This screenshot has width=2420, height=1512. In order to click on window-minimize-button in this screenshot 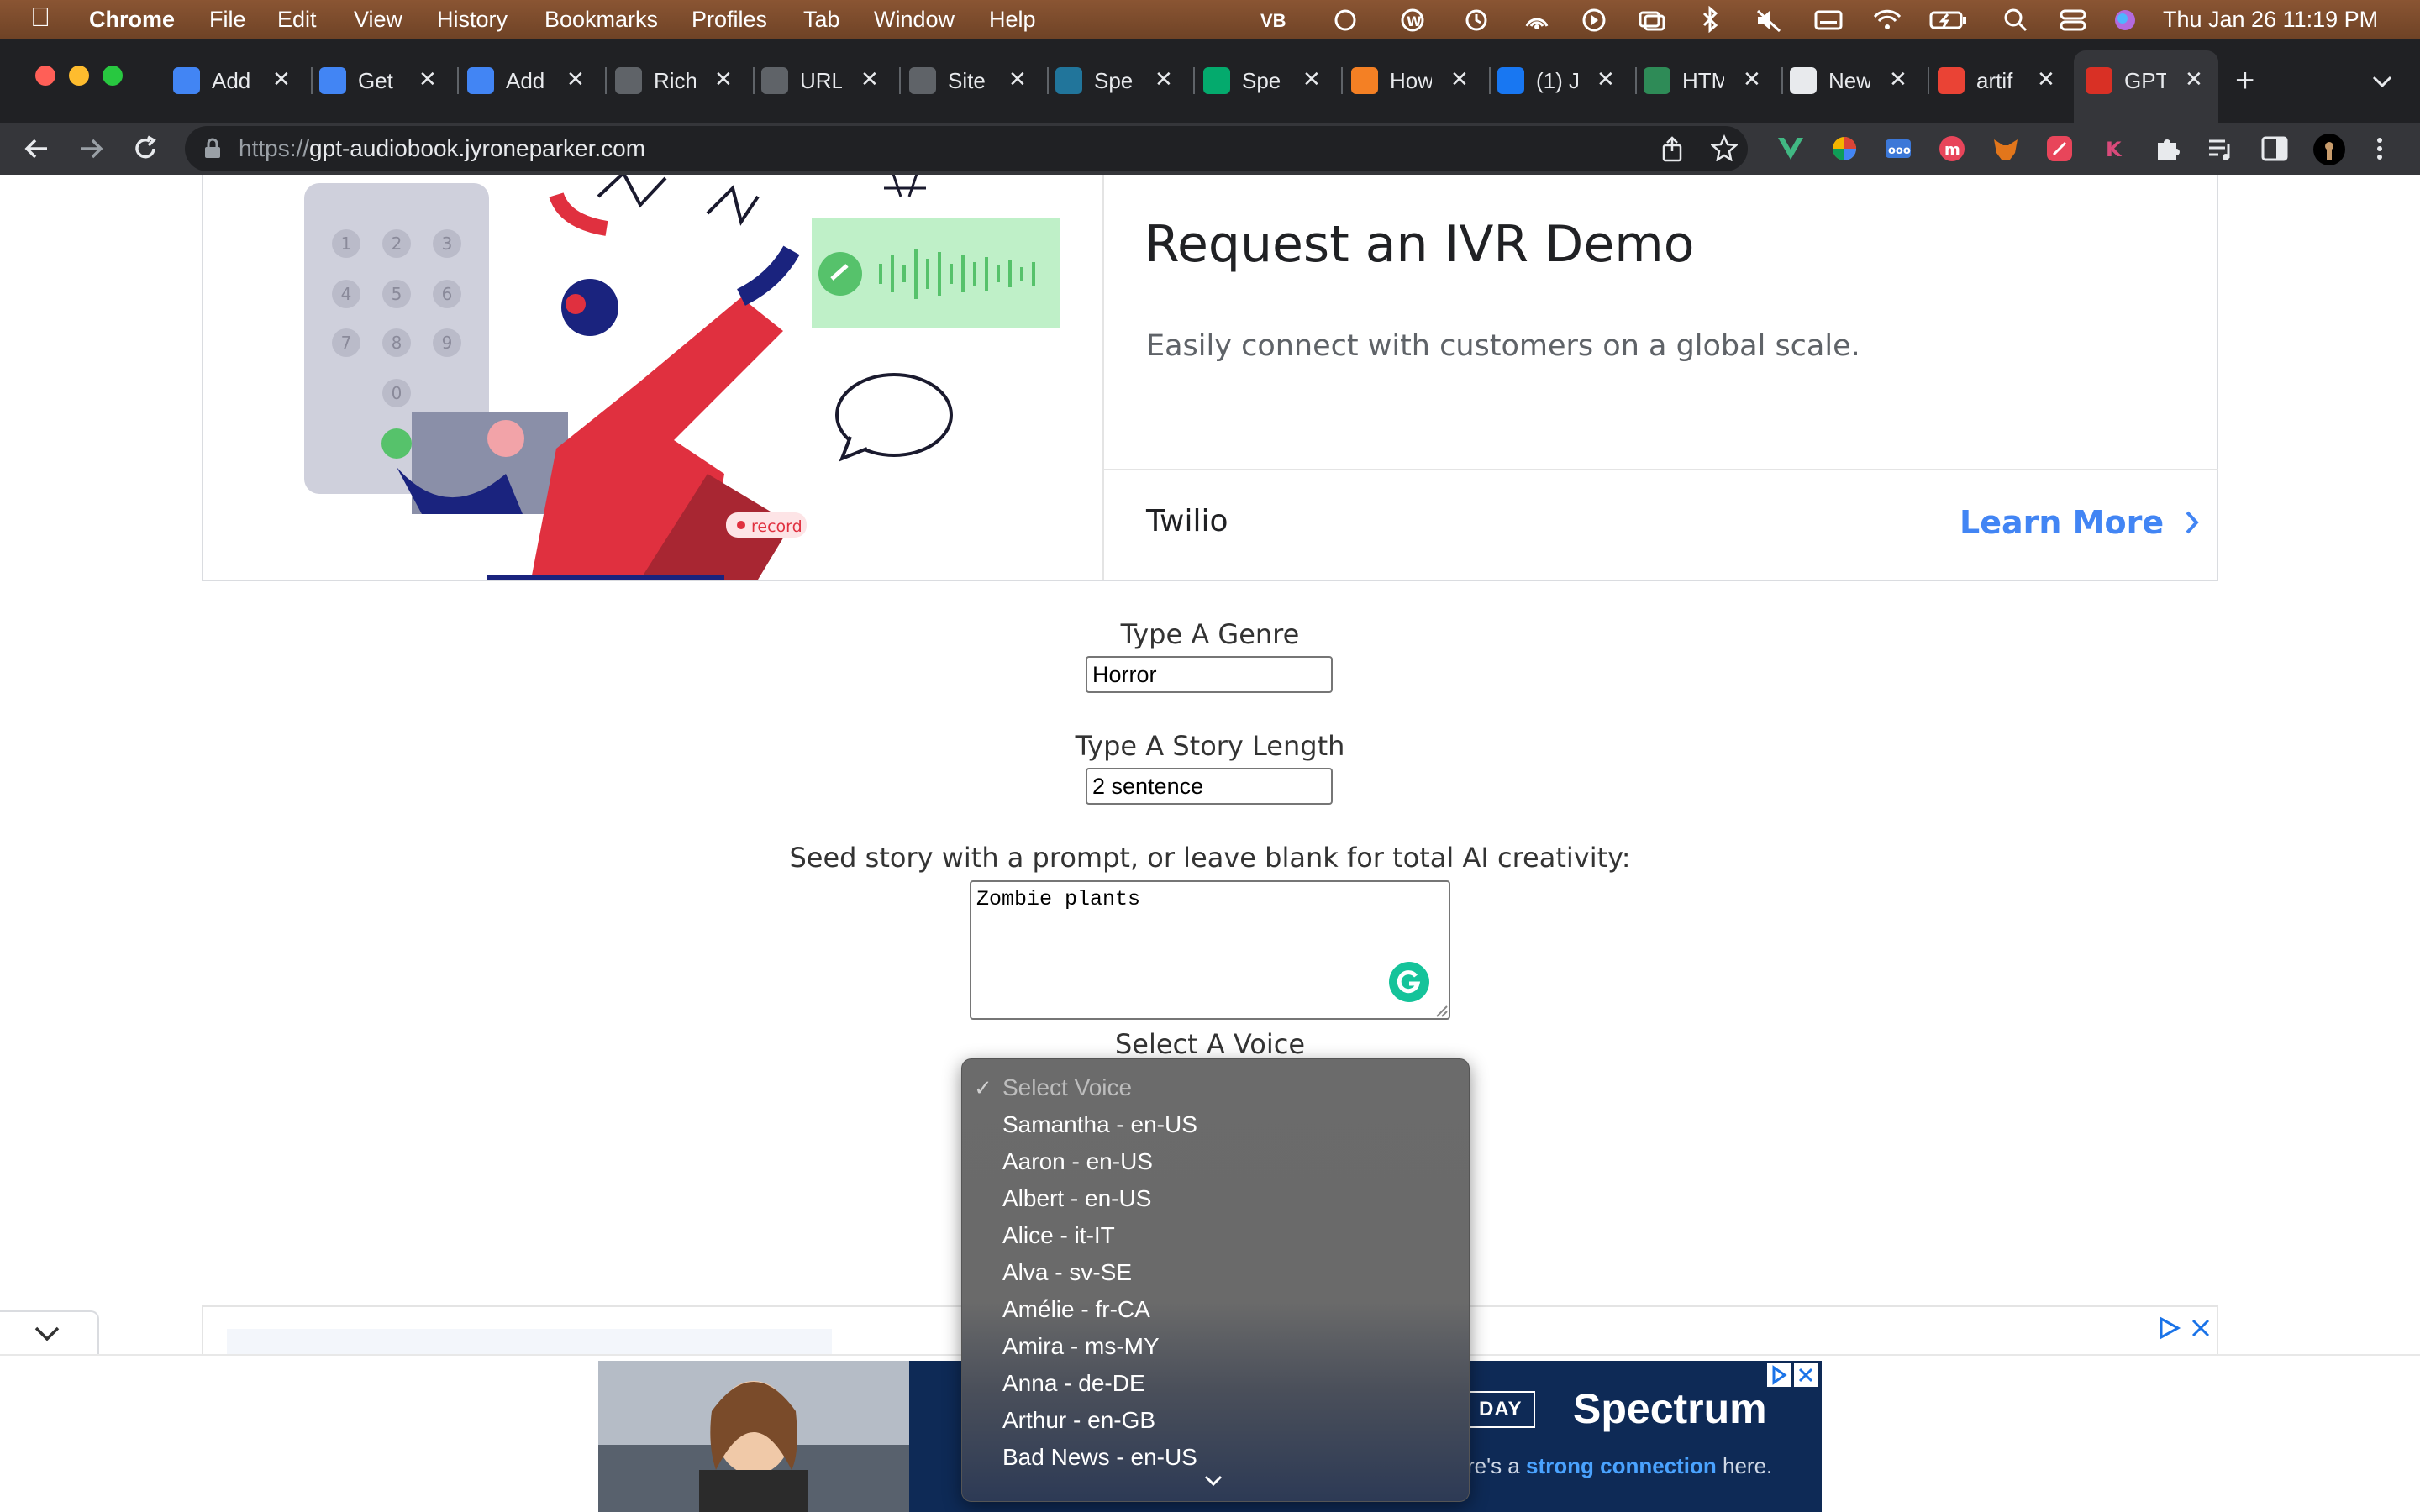, I will do `click(79, 76)`.